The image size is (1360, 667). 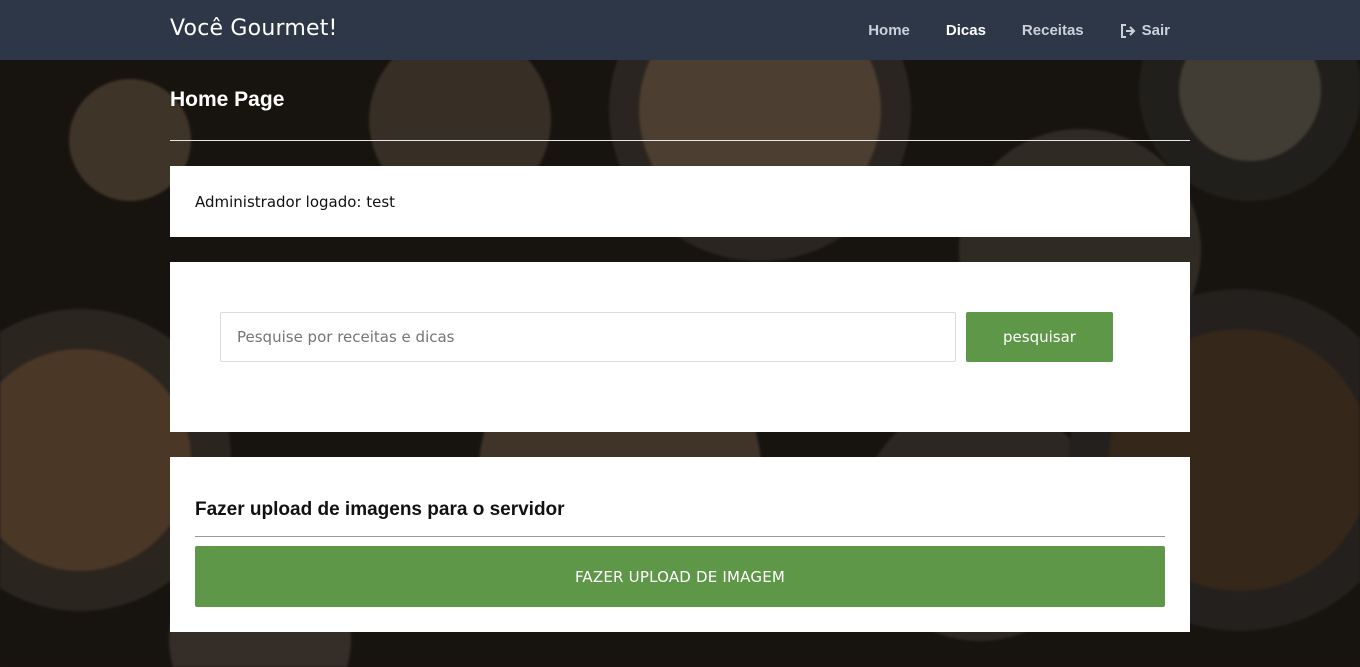 What do you see at coordinates (1001, 30) in the screenshot?
I see `nav-links: Home Dicas Receitas Sair` at bounding box center [1001, 30].